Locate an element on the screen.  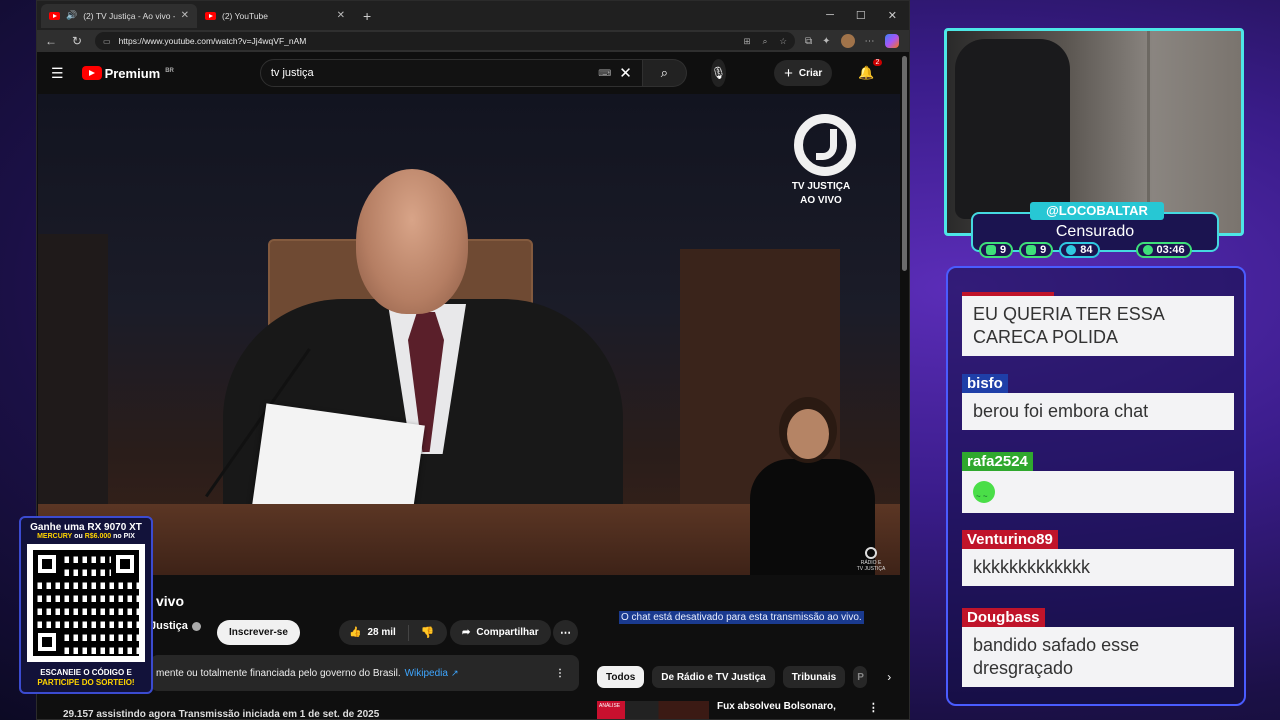
more-actions-button: ⋯ is located at coordinates (565, 632).